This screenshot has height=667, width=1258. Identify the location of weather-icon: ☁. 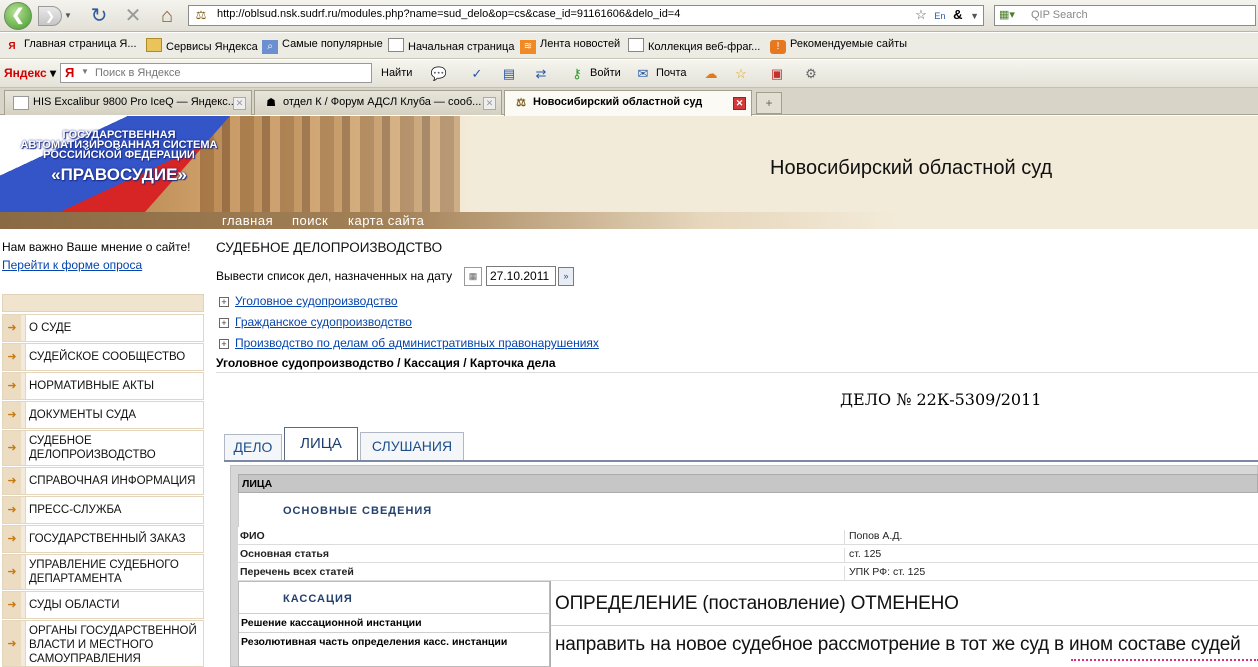
(711, 74).